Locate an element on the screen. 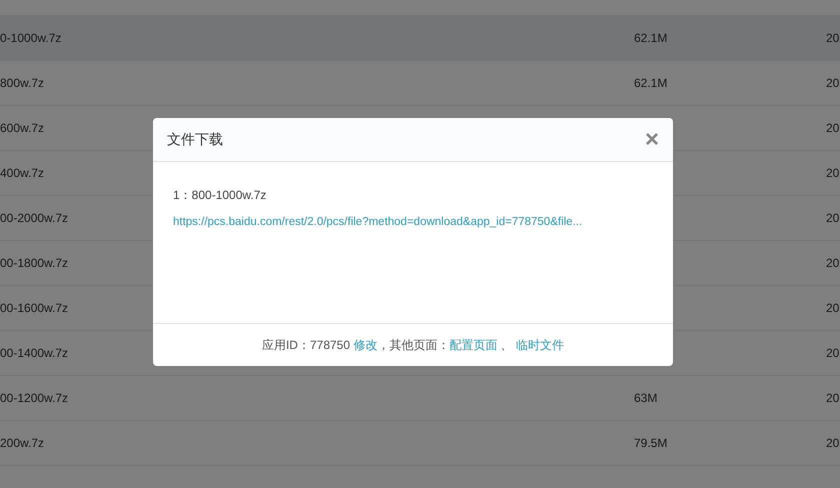 The width and height of the screenshot is (840, 488). file-name: 00-2000w.7z is located at coordinates (34, 218).